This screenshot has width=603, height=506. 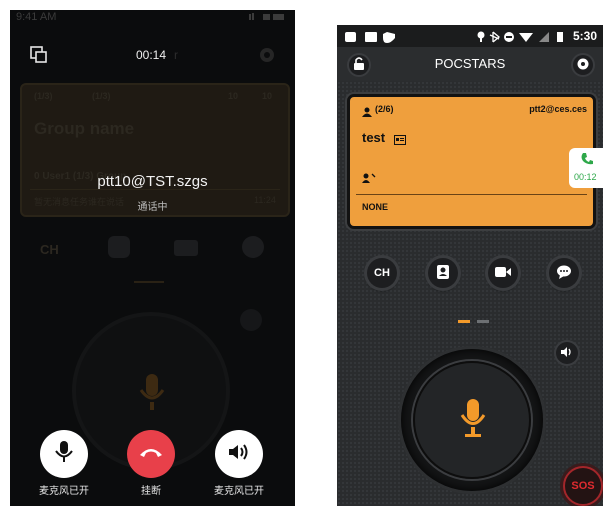 I want to click on hangup-button, so click(x=151, y=454).